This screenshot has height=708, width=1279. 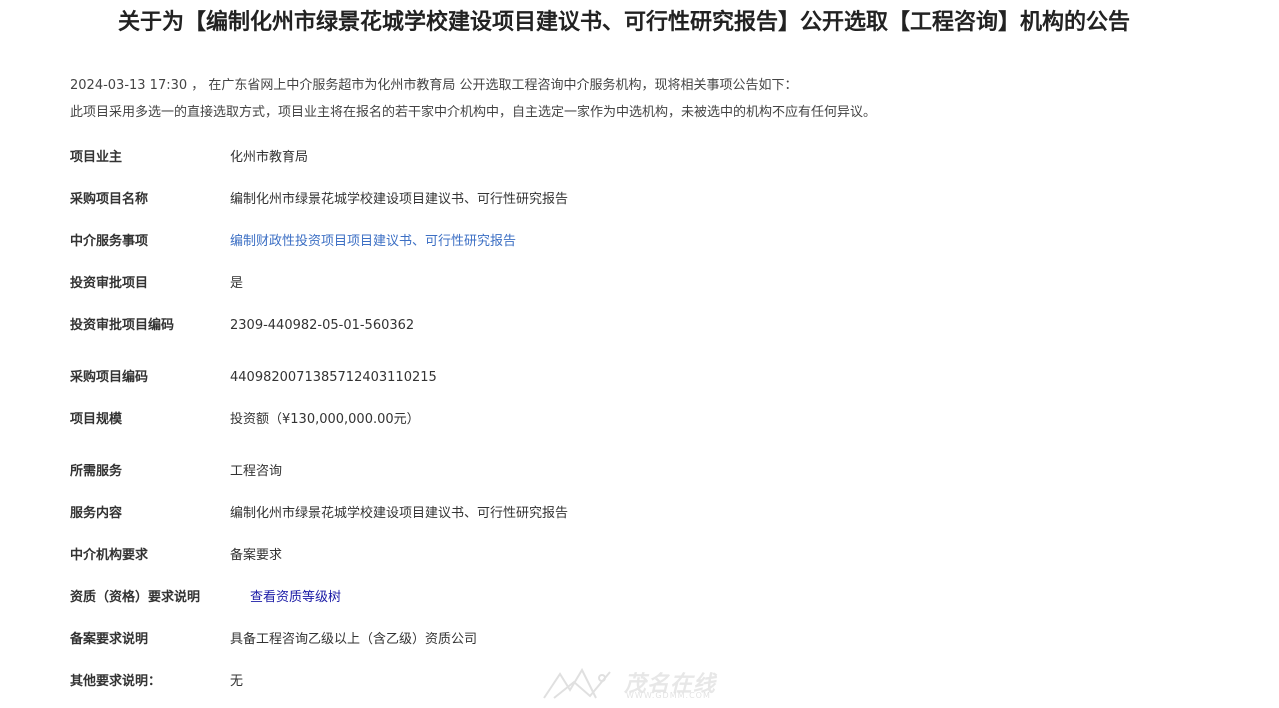 What do you see at coordinates (325, 419) in the screenshot?
I see `field-value: 投资额（¥130,000,000.00元）` at bounding box center [325, 419].